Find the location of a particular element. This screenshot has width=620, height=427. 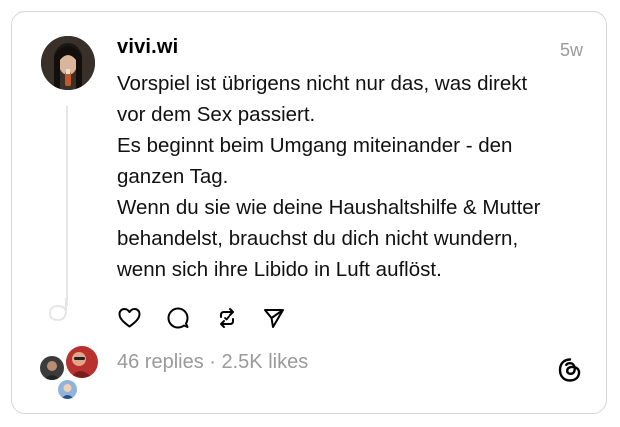

author-avatar is located at coordinates (68, 63).